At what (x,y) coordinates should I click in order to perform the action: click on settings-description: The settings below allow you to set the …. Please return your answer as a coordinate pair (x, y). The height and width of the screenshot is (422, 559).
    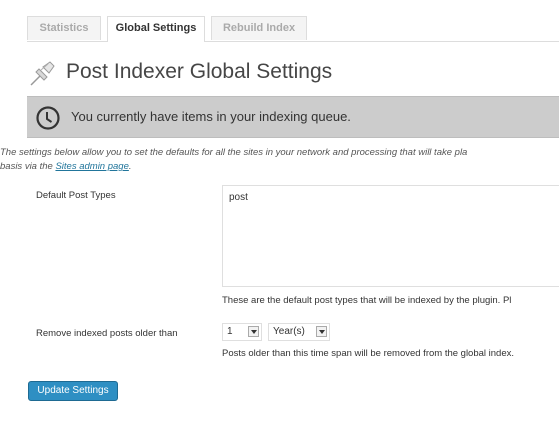
    Looking at the image, I should click on (279, 160).